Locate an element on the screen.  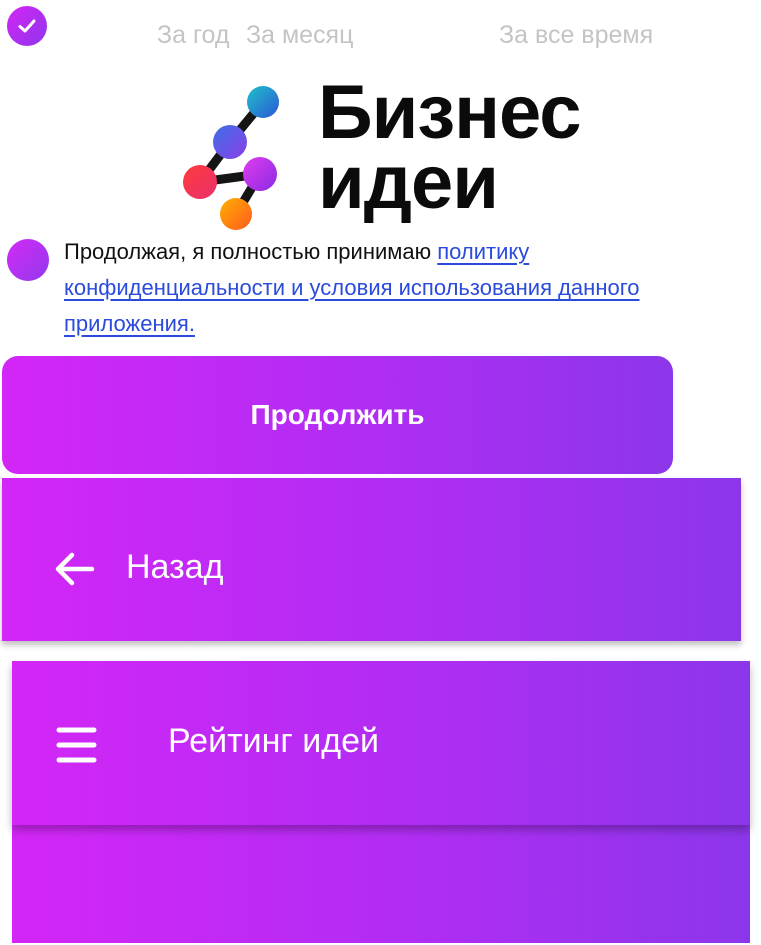
brand-line-2: идеи is located at coordinates (408, 182).